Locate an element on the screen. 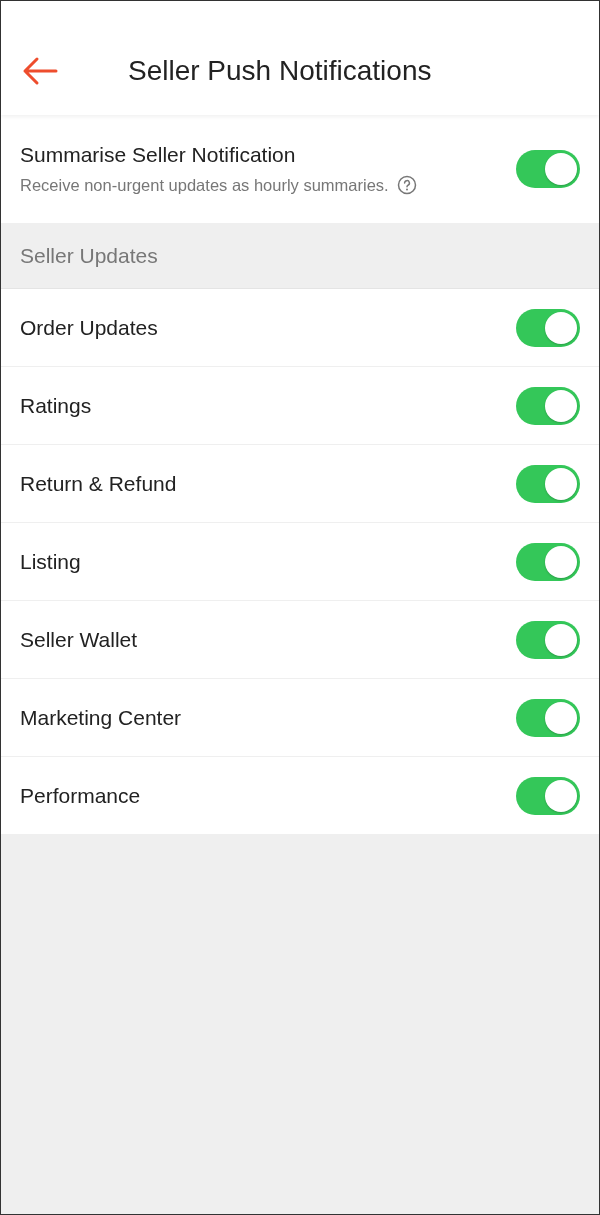 Image resolution: width=600 pixels, height=1215 pixels. page-title: Seller Push Notifications is located at coordinates (280, 71).